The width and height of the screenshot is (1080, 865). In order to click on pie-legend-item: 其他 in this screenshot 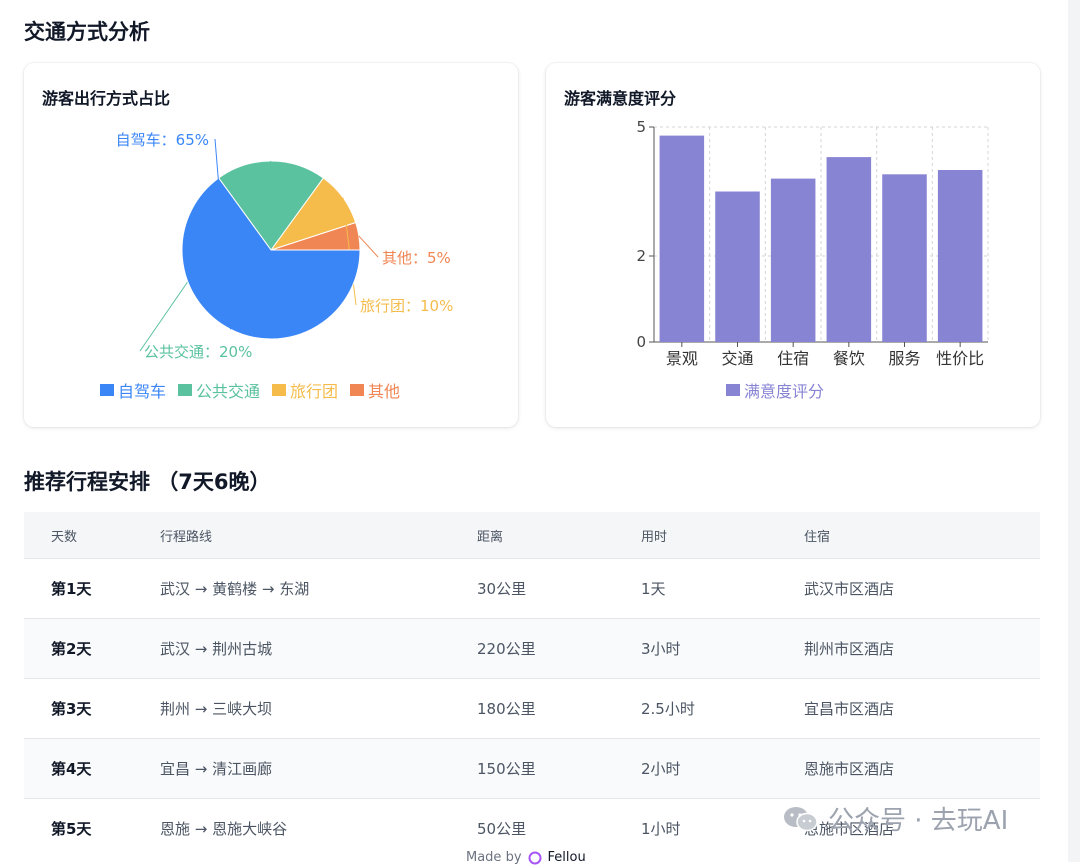, I will do `click(375, 390)`.